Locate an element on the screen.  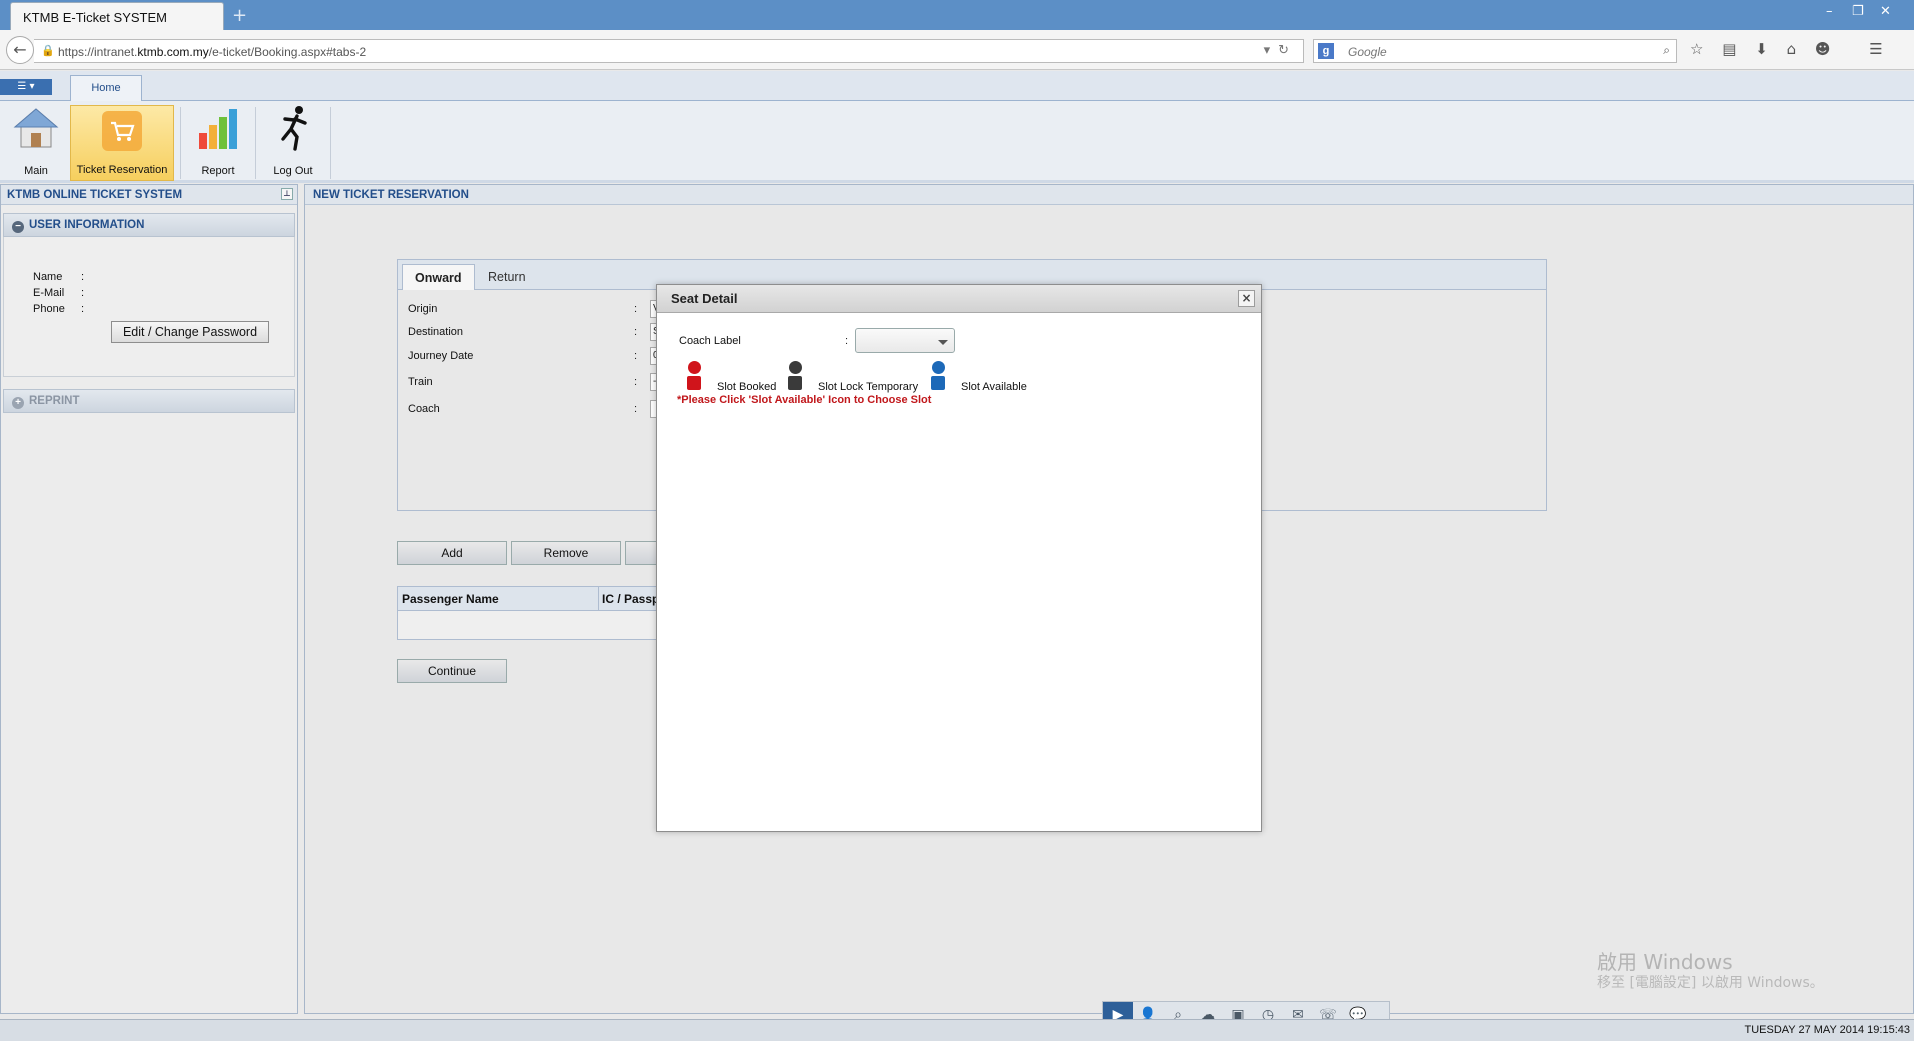
slot-booked-label: Slot Booked is located at coordinates (747, 387).